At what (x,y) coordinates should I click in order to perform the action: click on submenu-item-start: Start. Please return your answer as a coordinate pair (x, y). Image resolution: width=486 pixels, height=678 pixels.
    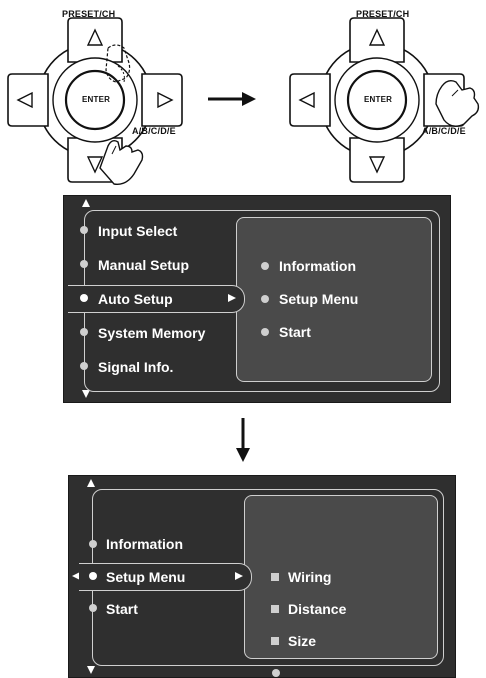
    Looking at the image, I should click on (295, 332).